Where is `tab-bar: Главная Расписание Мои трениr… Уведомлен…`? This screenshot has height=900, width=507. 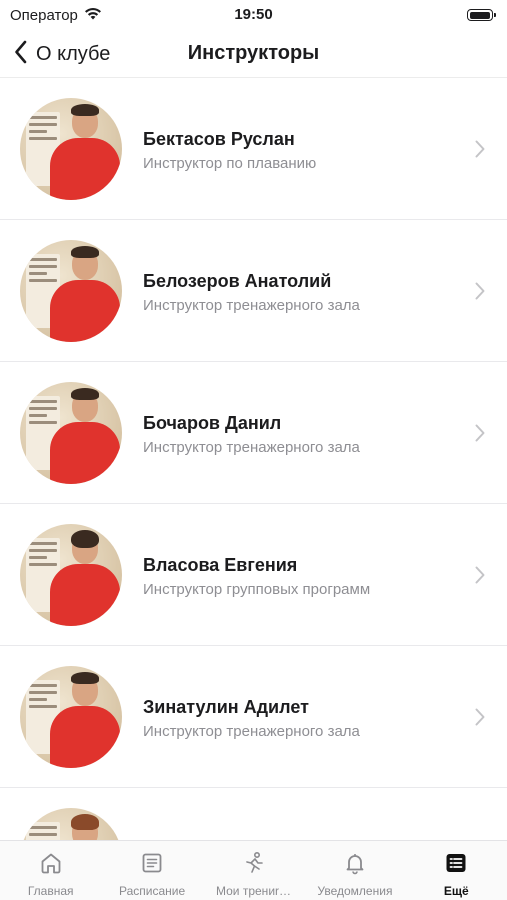 tab-bar: Главная Расписание Мои трениr… Уведомлен… is located at coordinates (253, 870).